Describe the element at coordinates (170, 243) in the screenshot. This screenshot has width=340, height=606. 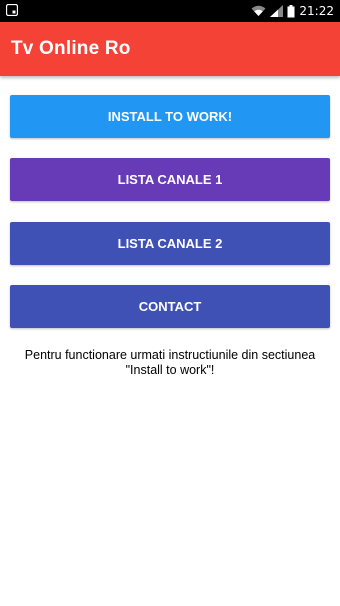
I see `lista-canale-2-button: LISTA CANALE 2` at that location.